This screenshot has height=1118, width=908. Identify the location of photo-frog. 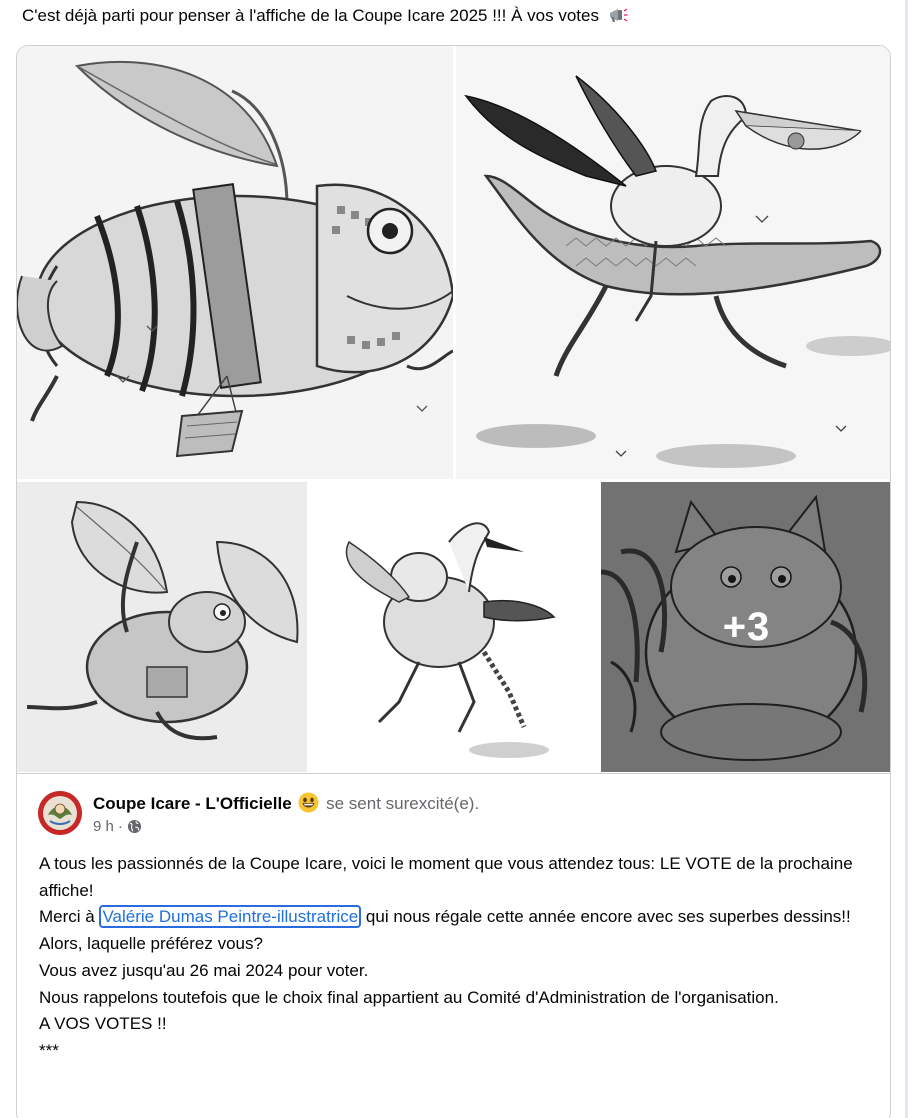
(162, 627).